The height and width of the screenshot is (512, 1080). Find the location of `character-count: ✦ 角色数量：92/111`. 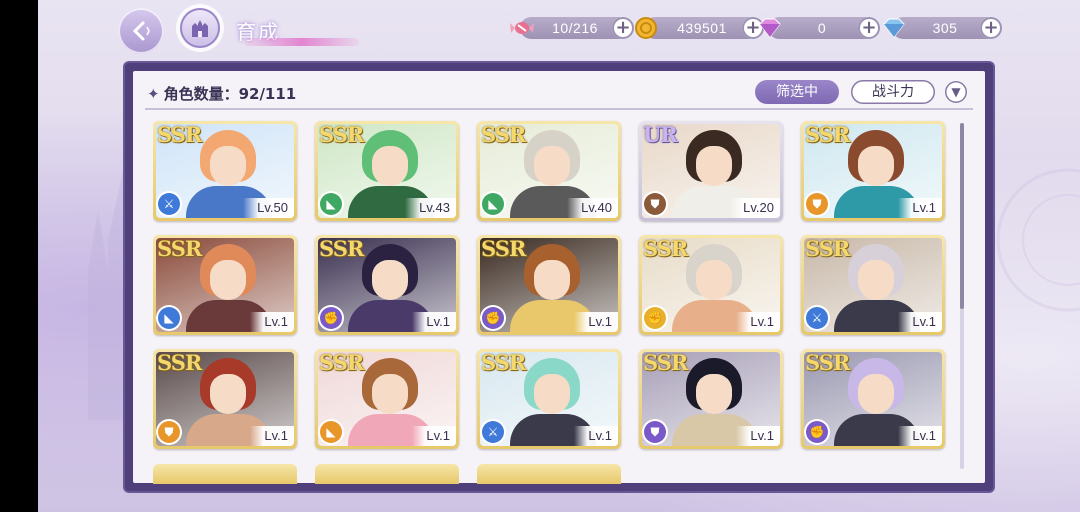

character-count: ✦ 角色数量：92/111 is located at coordinates (221, 93).